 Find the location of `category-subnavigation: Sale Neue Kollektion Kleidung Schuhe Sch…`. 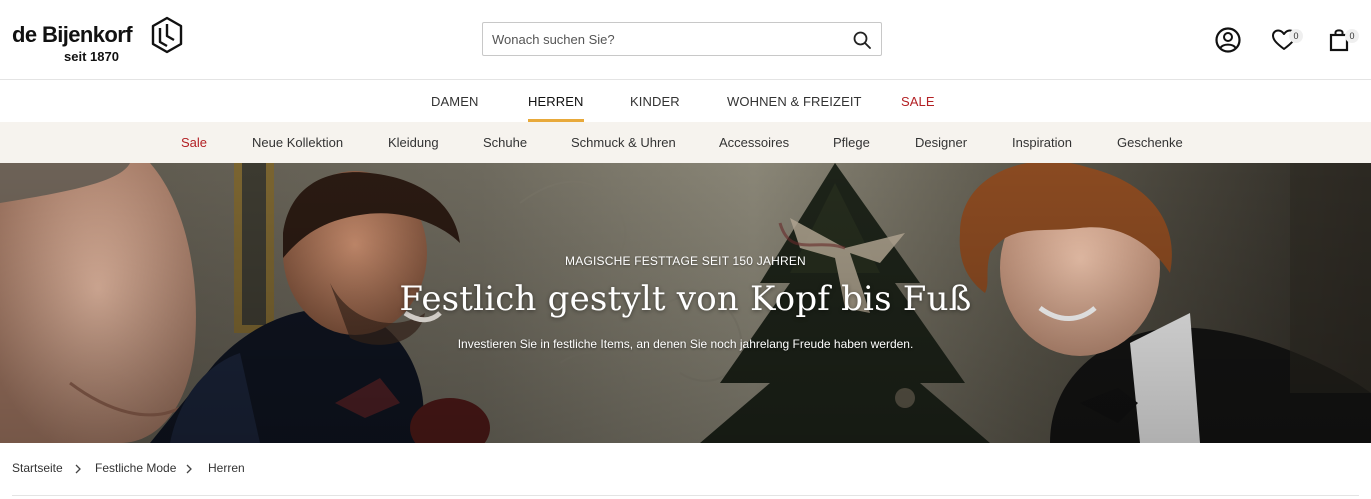

category-subnavigation: Sale Neue Kollektion Kleidung Schuhe Sch… is located at coordinates (685, 142).